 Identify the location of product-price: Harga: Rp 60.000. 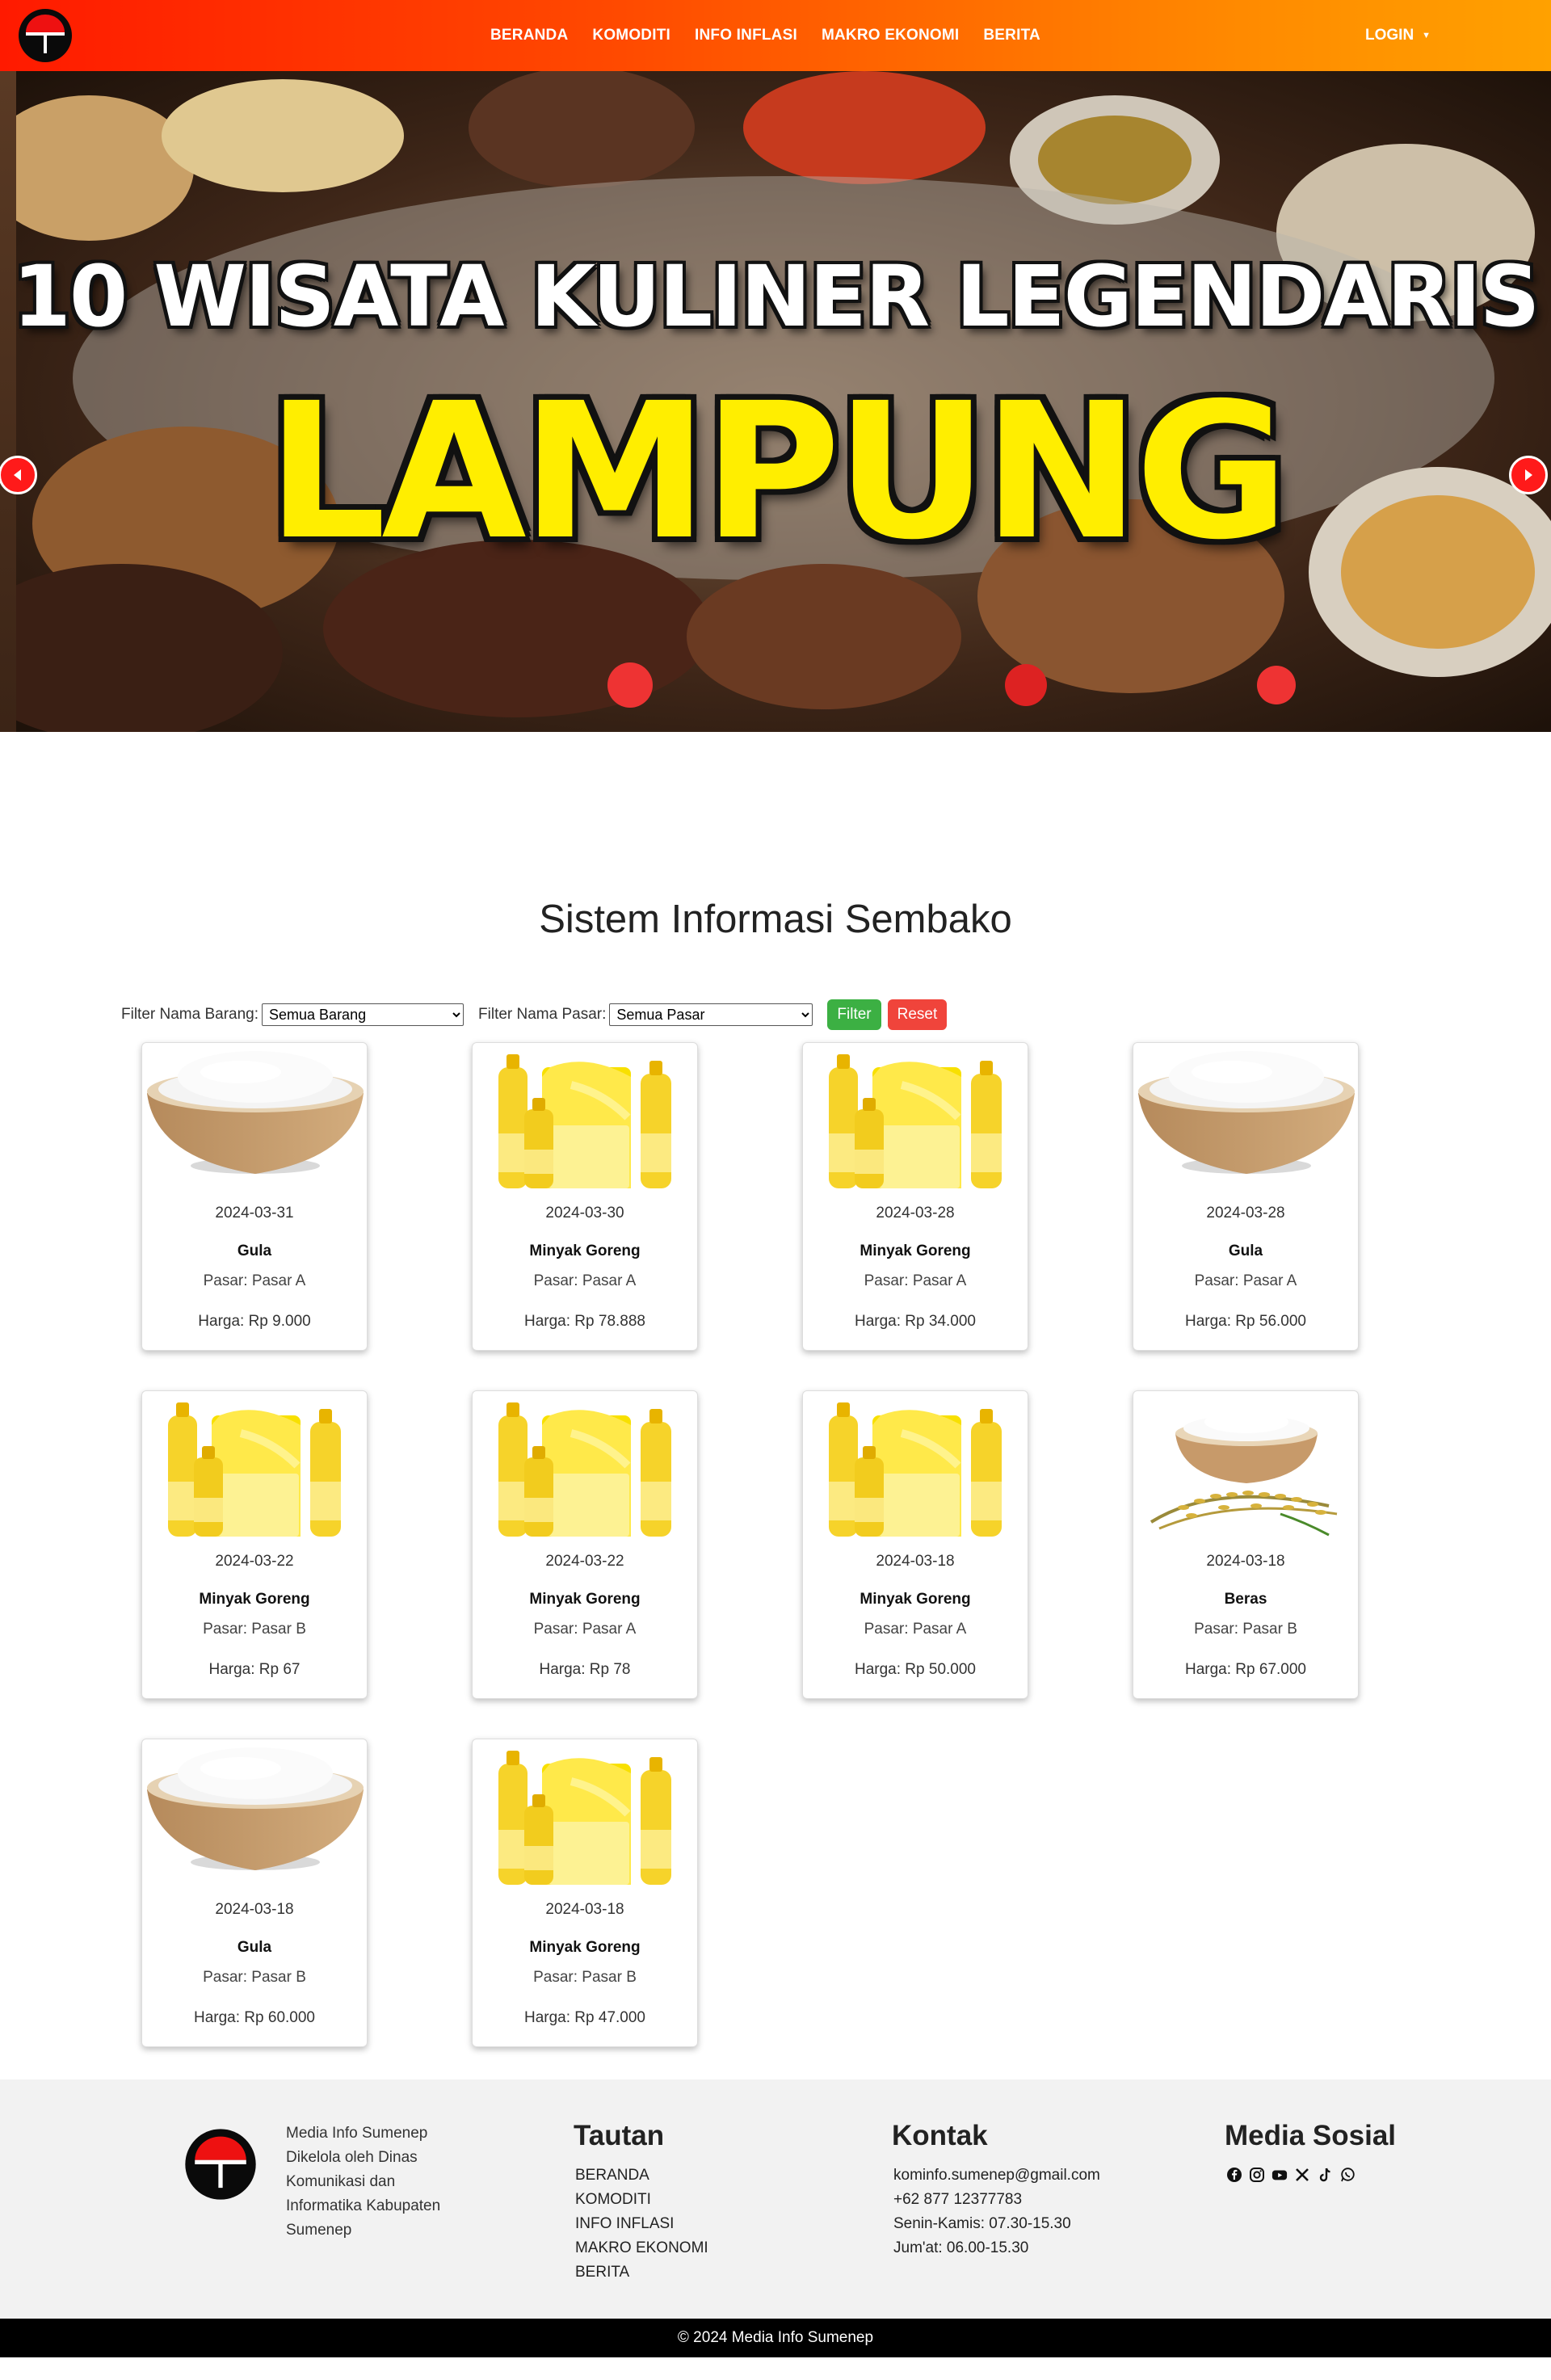
(255, 2017).